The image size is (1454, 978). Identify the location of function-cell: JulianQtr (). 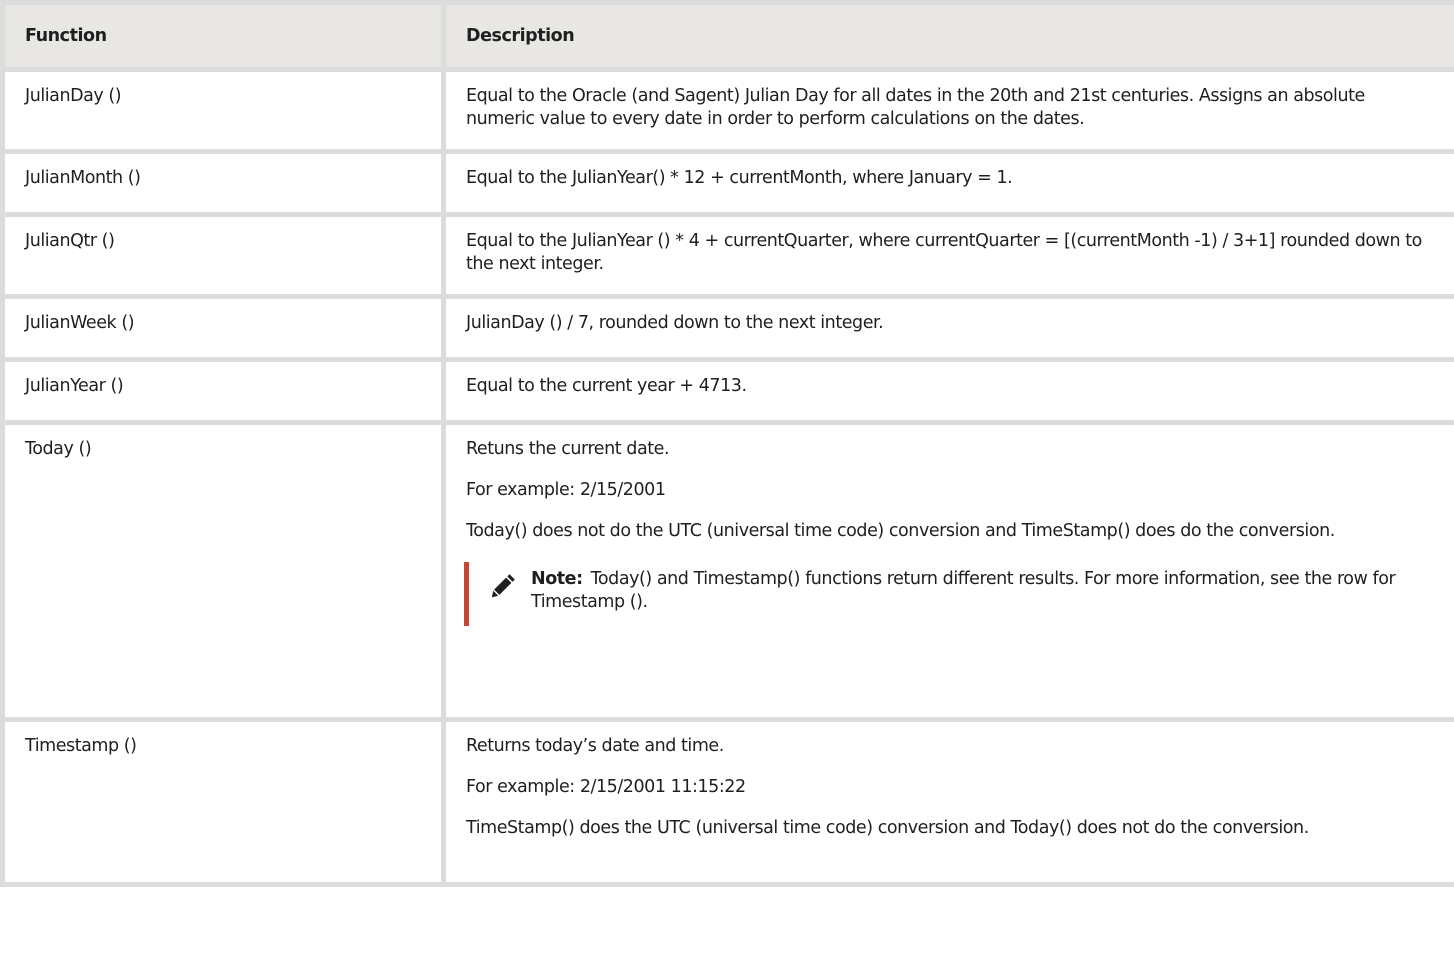
(223, 255).